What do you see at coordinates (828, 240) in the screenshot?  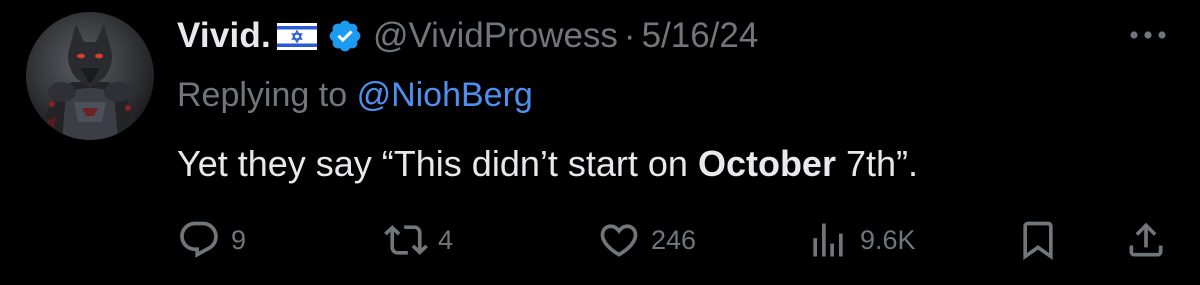 I see `views-chart-icon` at bounding box center [828, 240].